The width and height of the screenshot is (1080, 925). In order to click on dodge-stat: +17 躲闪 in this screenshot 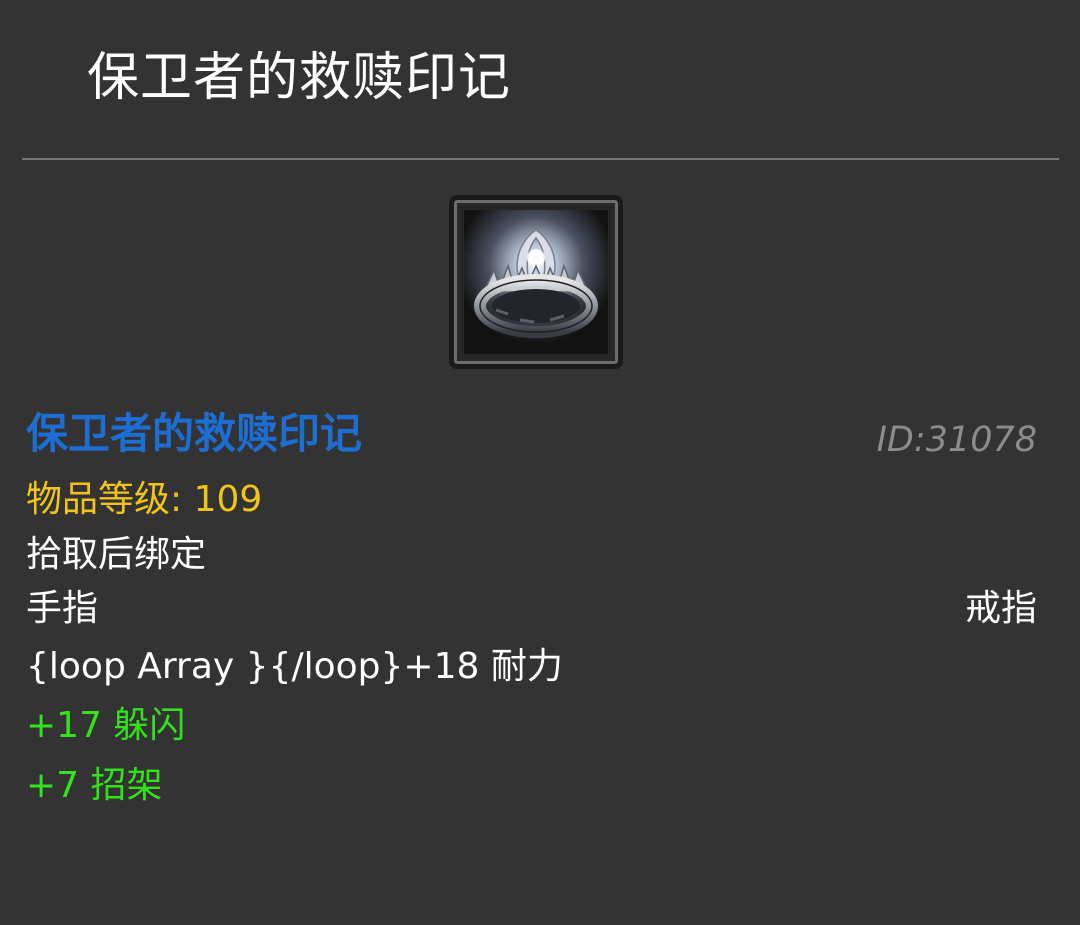, I will do `click(106, 725)`.